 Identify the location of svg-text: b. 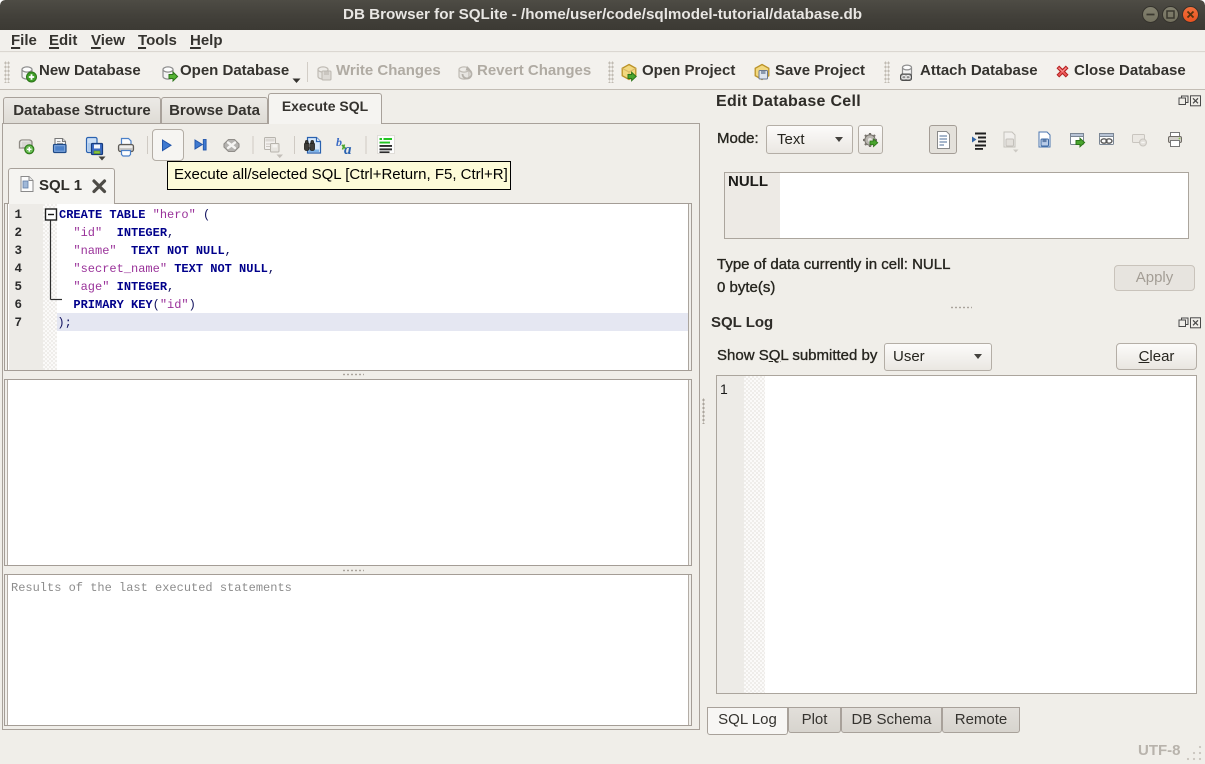
(339, 142).